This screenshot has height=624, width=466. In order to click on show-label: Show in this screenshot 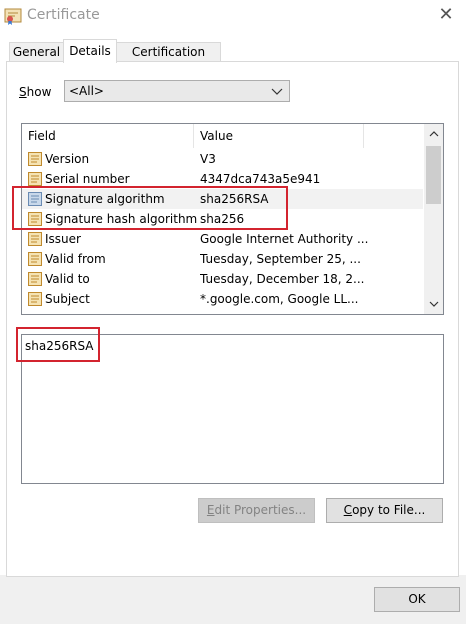, I will do `click(35, 92)`.